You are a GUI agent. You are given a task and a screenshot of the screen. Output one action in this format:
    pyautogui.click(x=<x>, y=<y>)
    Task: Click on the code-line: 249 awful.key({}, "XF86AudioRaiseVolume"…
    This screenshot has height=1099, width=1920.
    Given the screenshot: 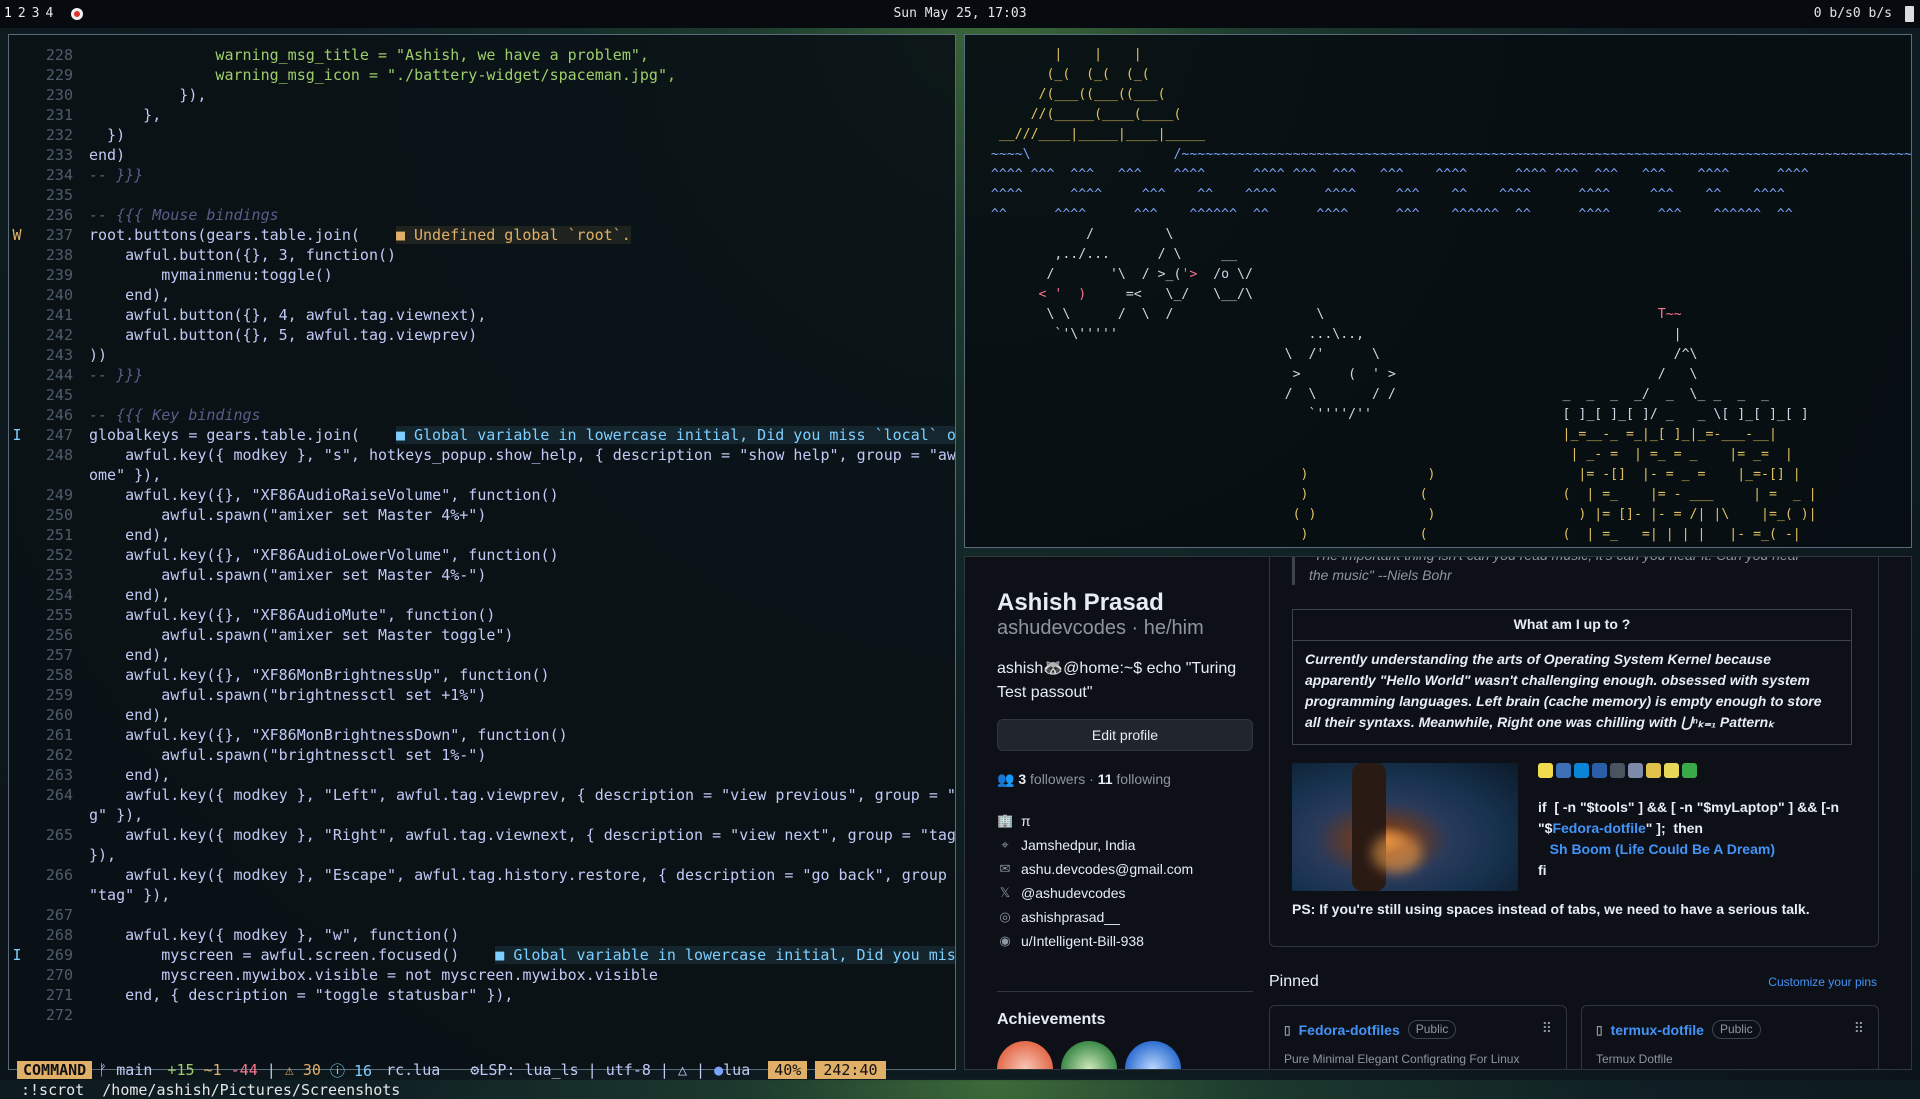 What is the action you would take?
    pyautogui.click(x=482, y=495)
    